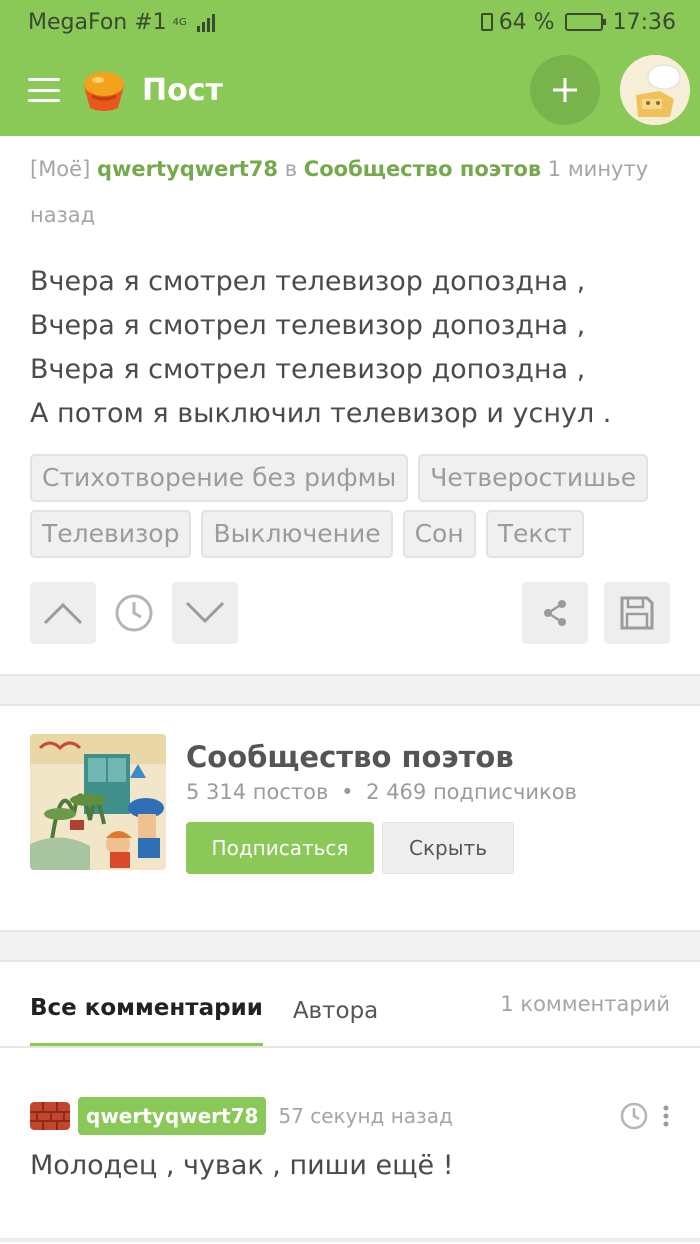  What do you see at coordinates (422, 169) in the screenshot?
I see `post-community-link: Сообщество поэтов` at bounding box center [422, 169].